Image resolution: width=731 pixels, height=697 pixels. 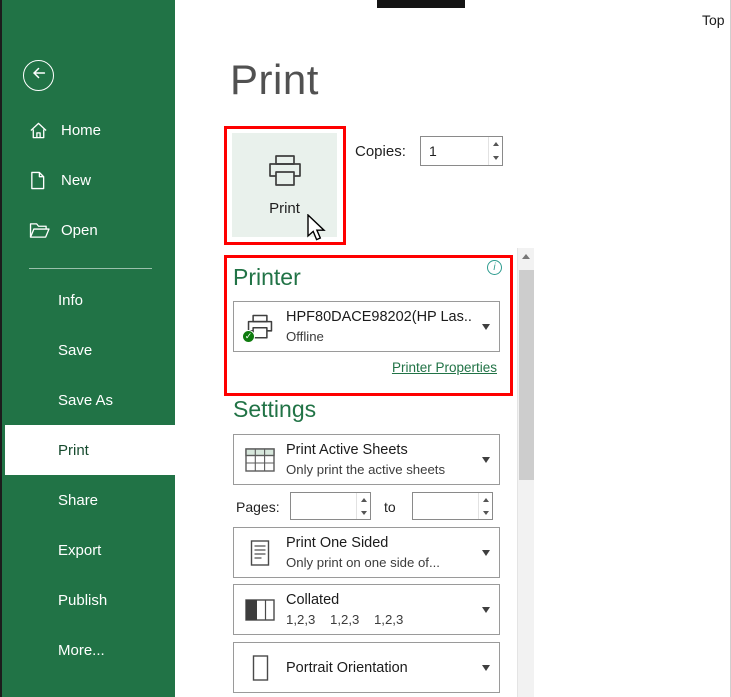 What do you see at coordinates (379, 609) in the screenshot?
I see `collation-text: Collated 1,2,3 1,2,3 1,2,3` at bounding box center [379, 609].